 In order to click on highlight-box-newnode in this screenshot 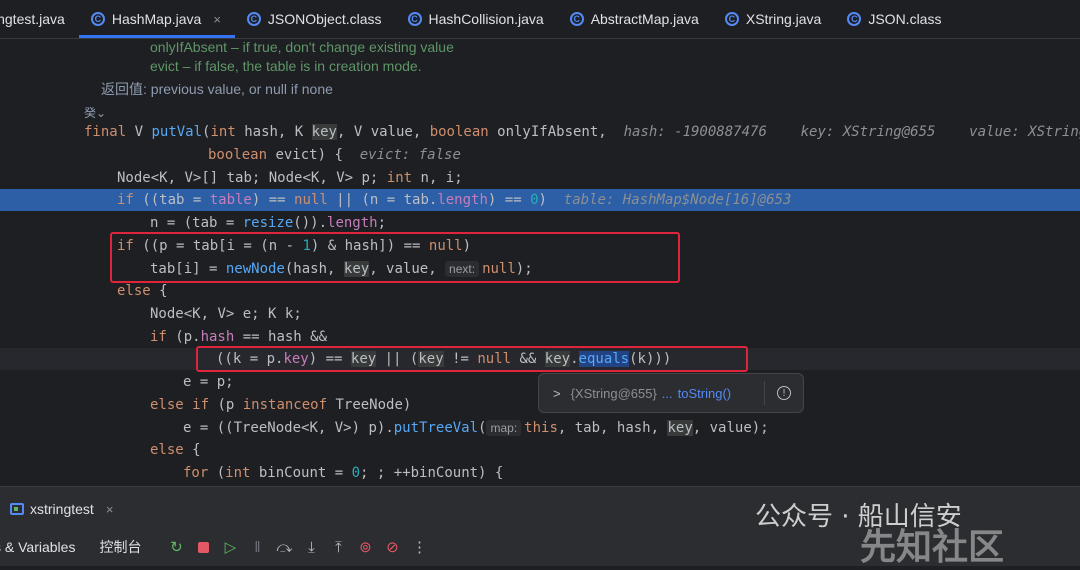, I will do `click(395, 257)`.